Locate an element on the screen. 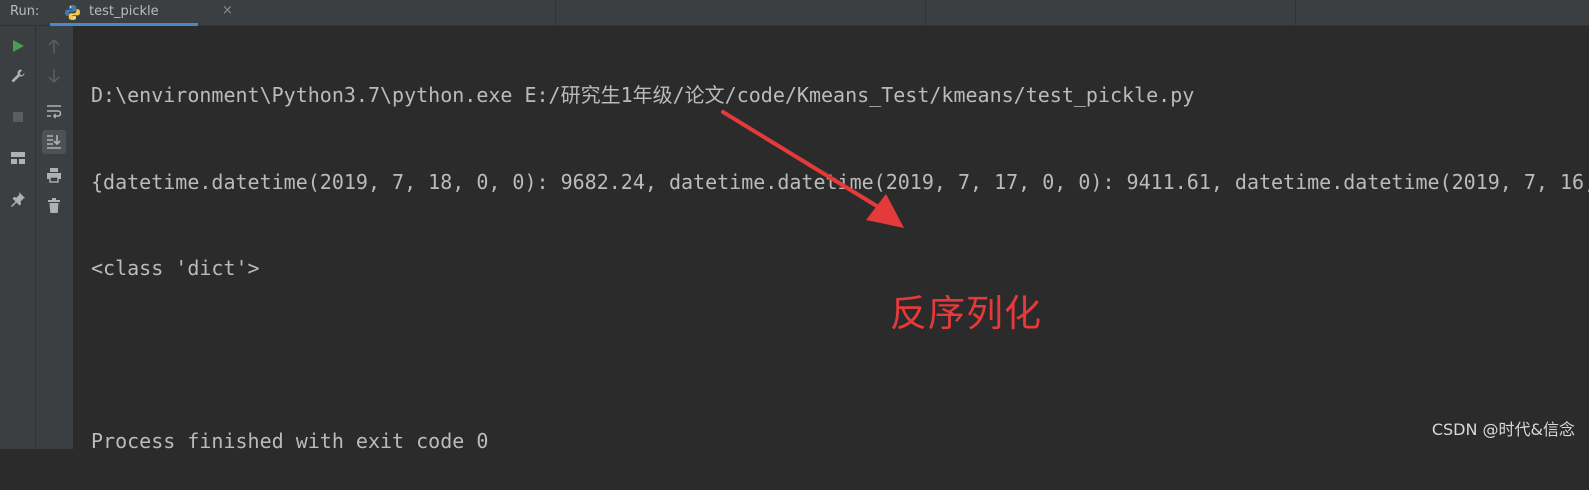 The width and height of the screenshot is (1589, 490). up-arrow-icon is located at coordinates (54, 46).